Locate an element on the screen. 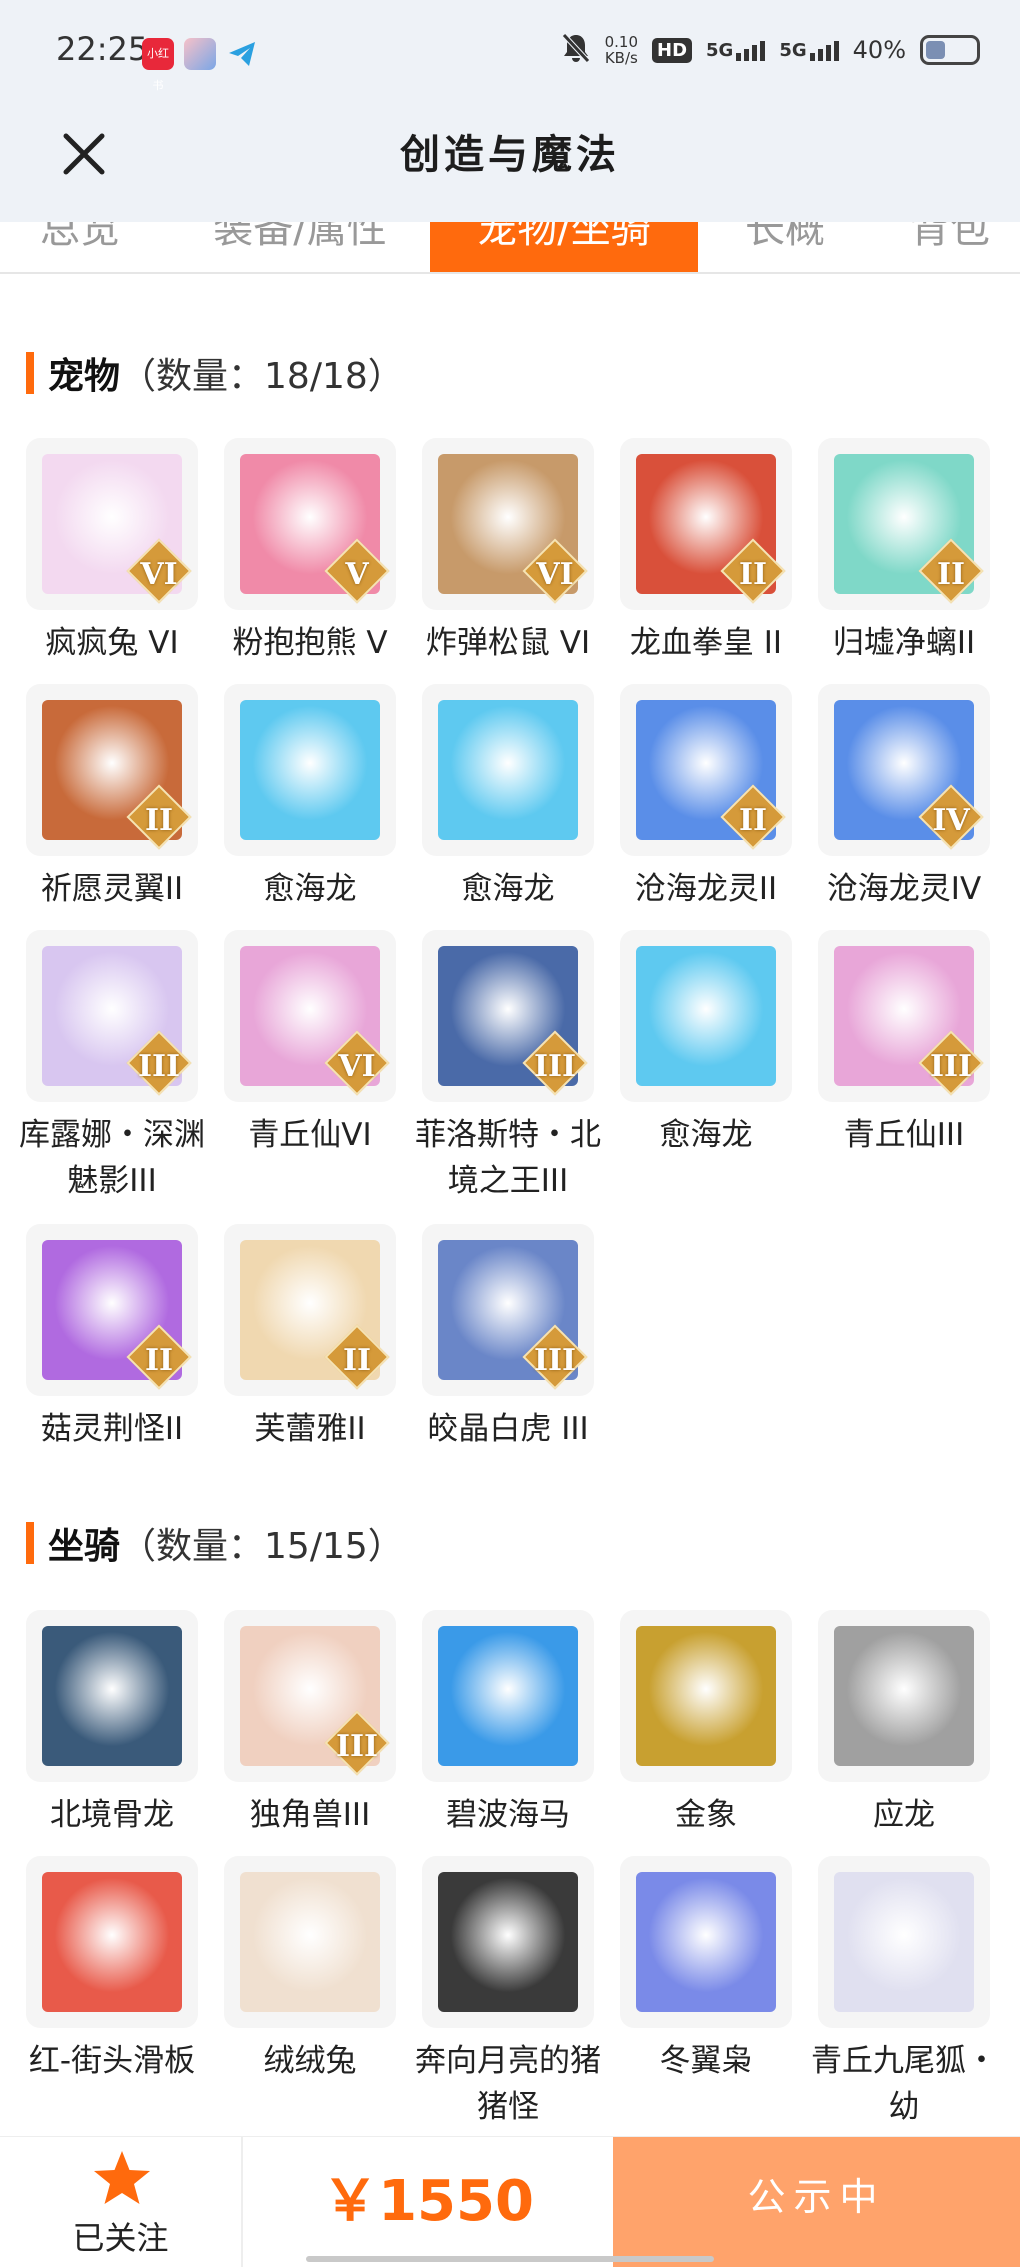 This screenshot has height=2267, width=1020. item-name: 青丘仙VI is located at coordinates (310, 1135).